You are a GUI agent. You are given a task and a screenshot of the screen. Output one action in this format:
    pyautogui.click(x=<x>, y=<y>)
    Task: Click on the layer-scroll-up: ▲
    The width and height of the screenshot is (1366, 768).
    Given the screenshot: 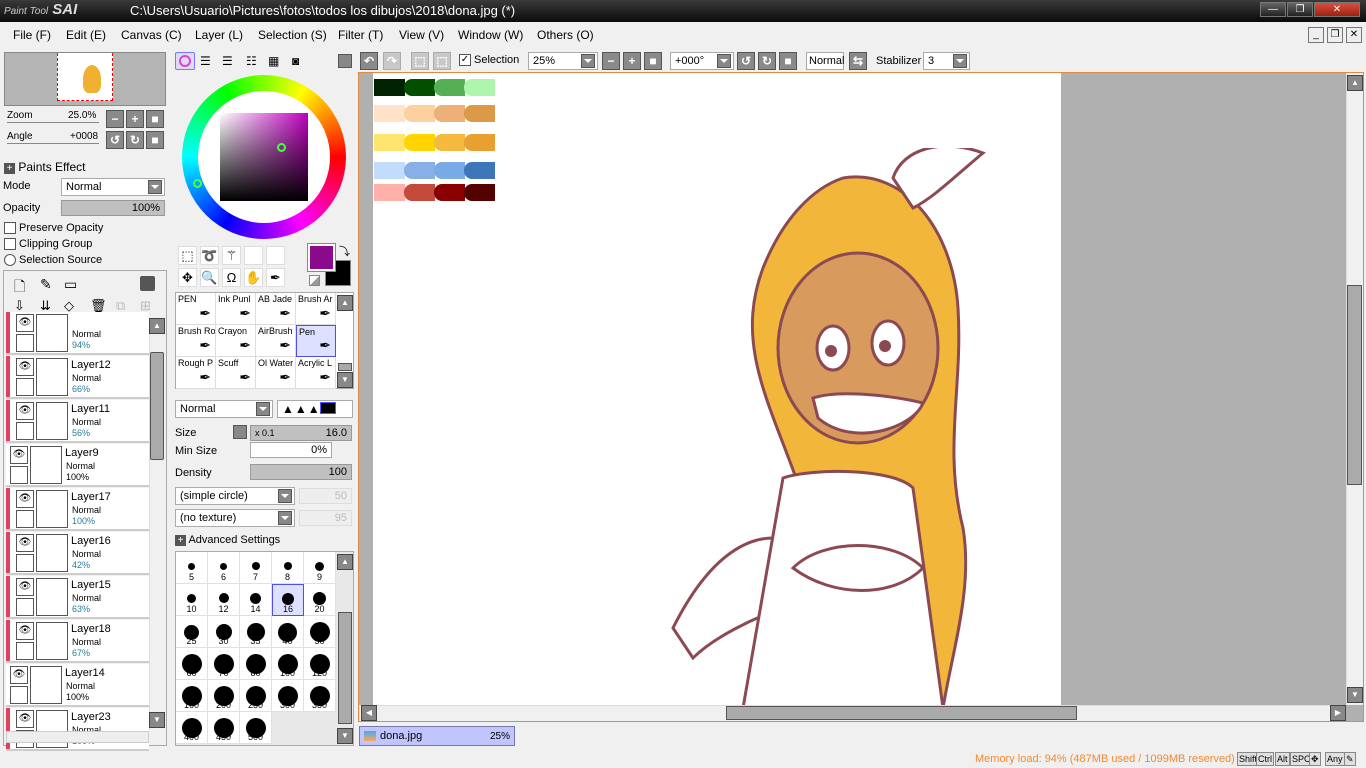 What is the action you would take?
    pyautogui.click(x=157, y=326)
    